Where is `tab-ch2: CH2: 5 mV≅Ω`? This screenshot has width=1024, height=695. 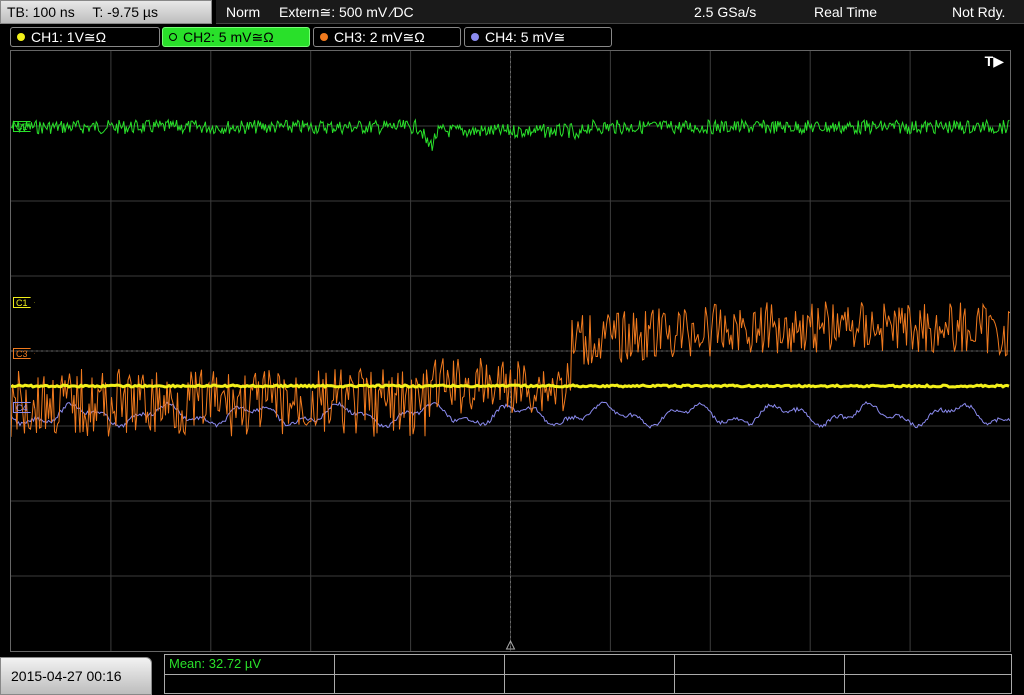
tab-ch2: CH2: 5 mV≅Ω is located at coordinates (236, 37).